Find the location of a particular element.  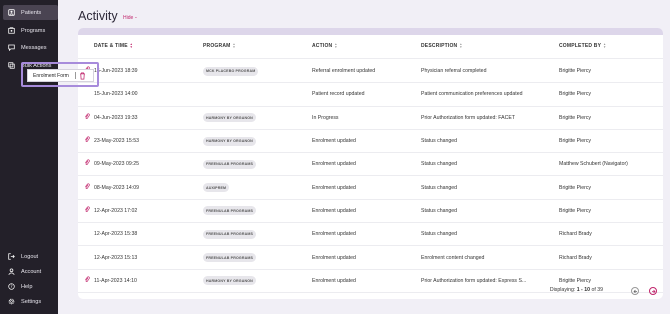

sidebar-item-label: Bulk Actions is located at coordinates (36, 65).